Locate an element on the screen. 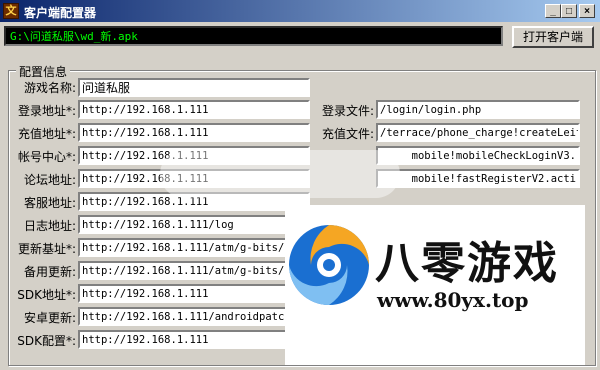 This screenshot has width=600, height=370. app-logo-icon: 文 is located at coordinates (11, 11).